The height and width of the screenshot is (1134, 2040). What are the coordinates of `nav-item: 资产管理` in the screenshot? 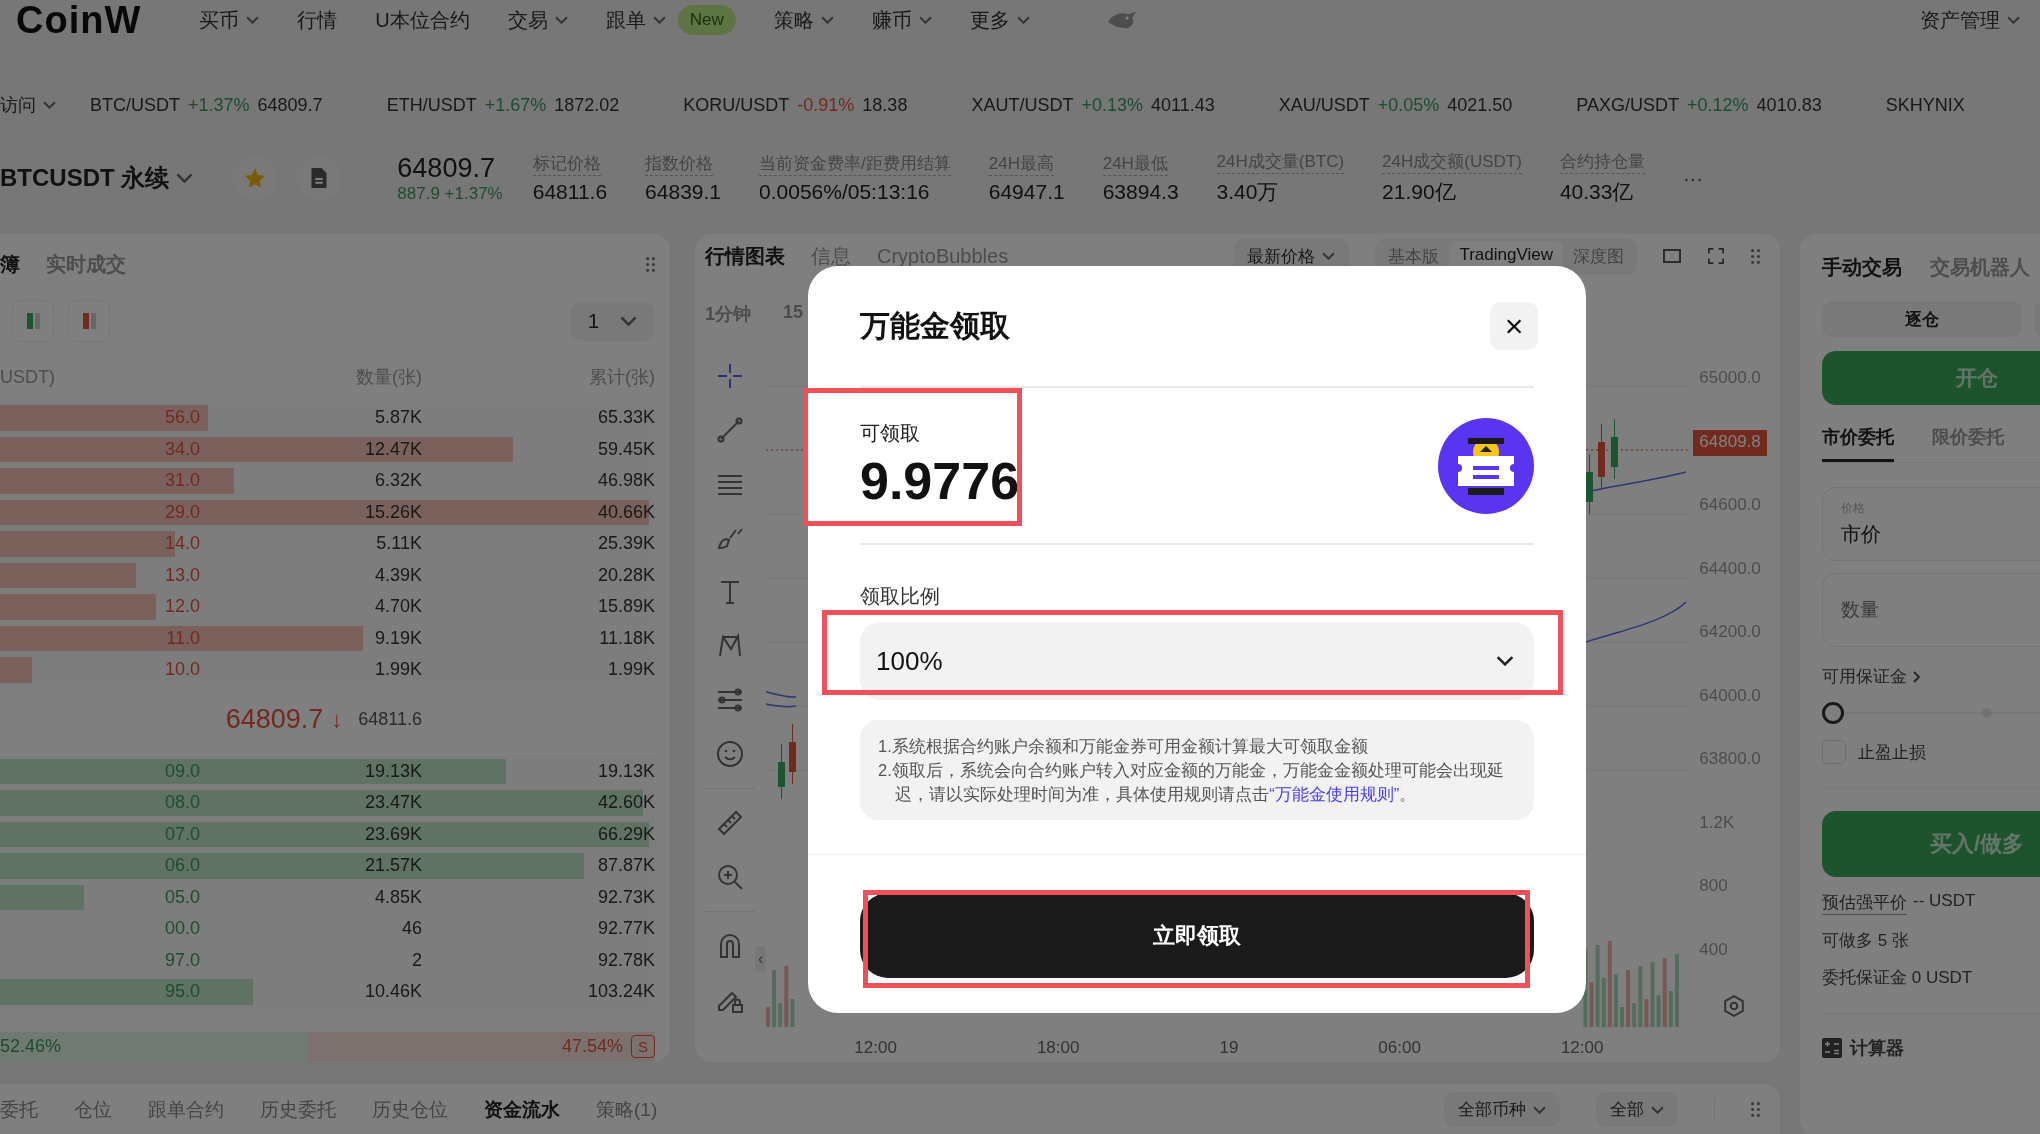 It's located at (1970, 20).